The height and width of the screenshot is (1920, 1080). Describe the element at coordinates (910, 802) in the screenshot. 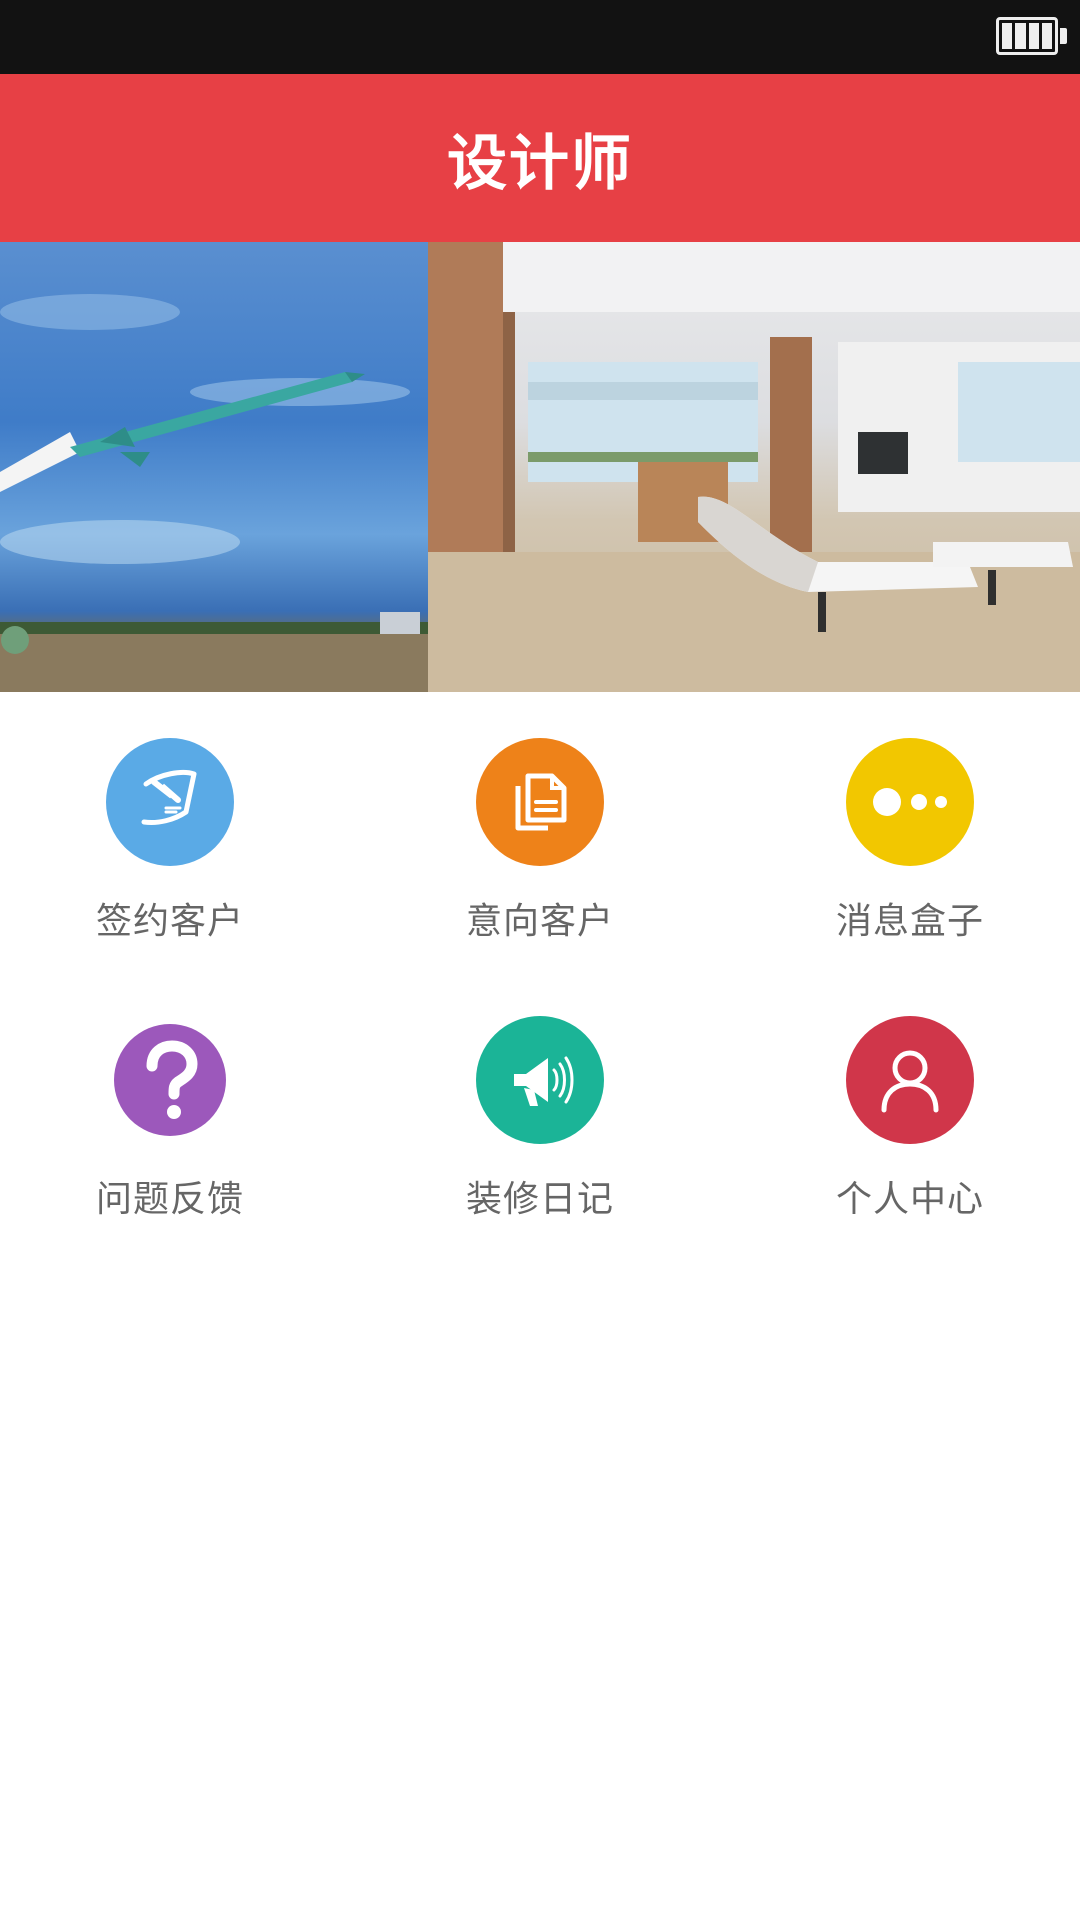

I see `message-dots-icon` at that location.